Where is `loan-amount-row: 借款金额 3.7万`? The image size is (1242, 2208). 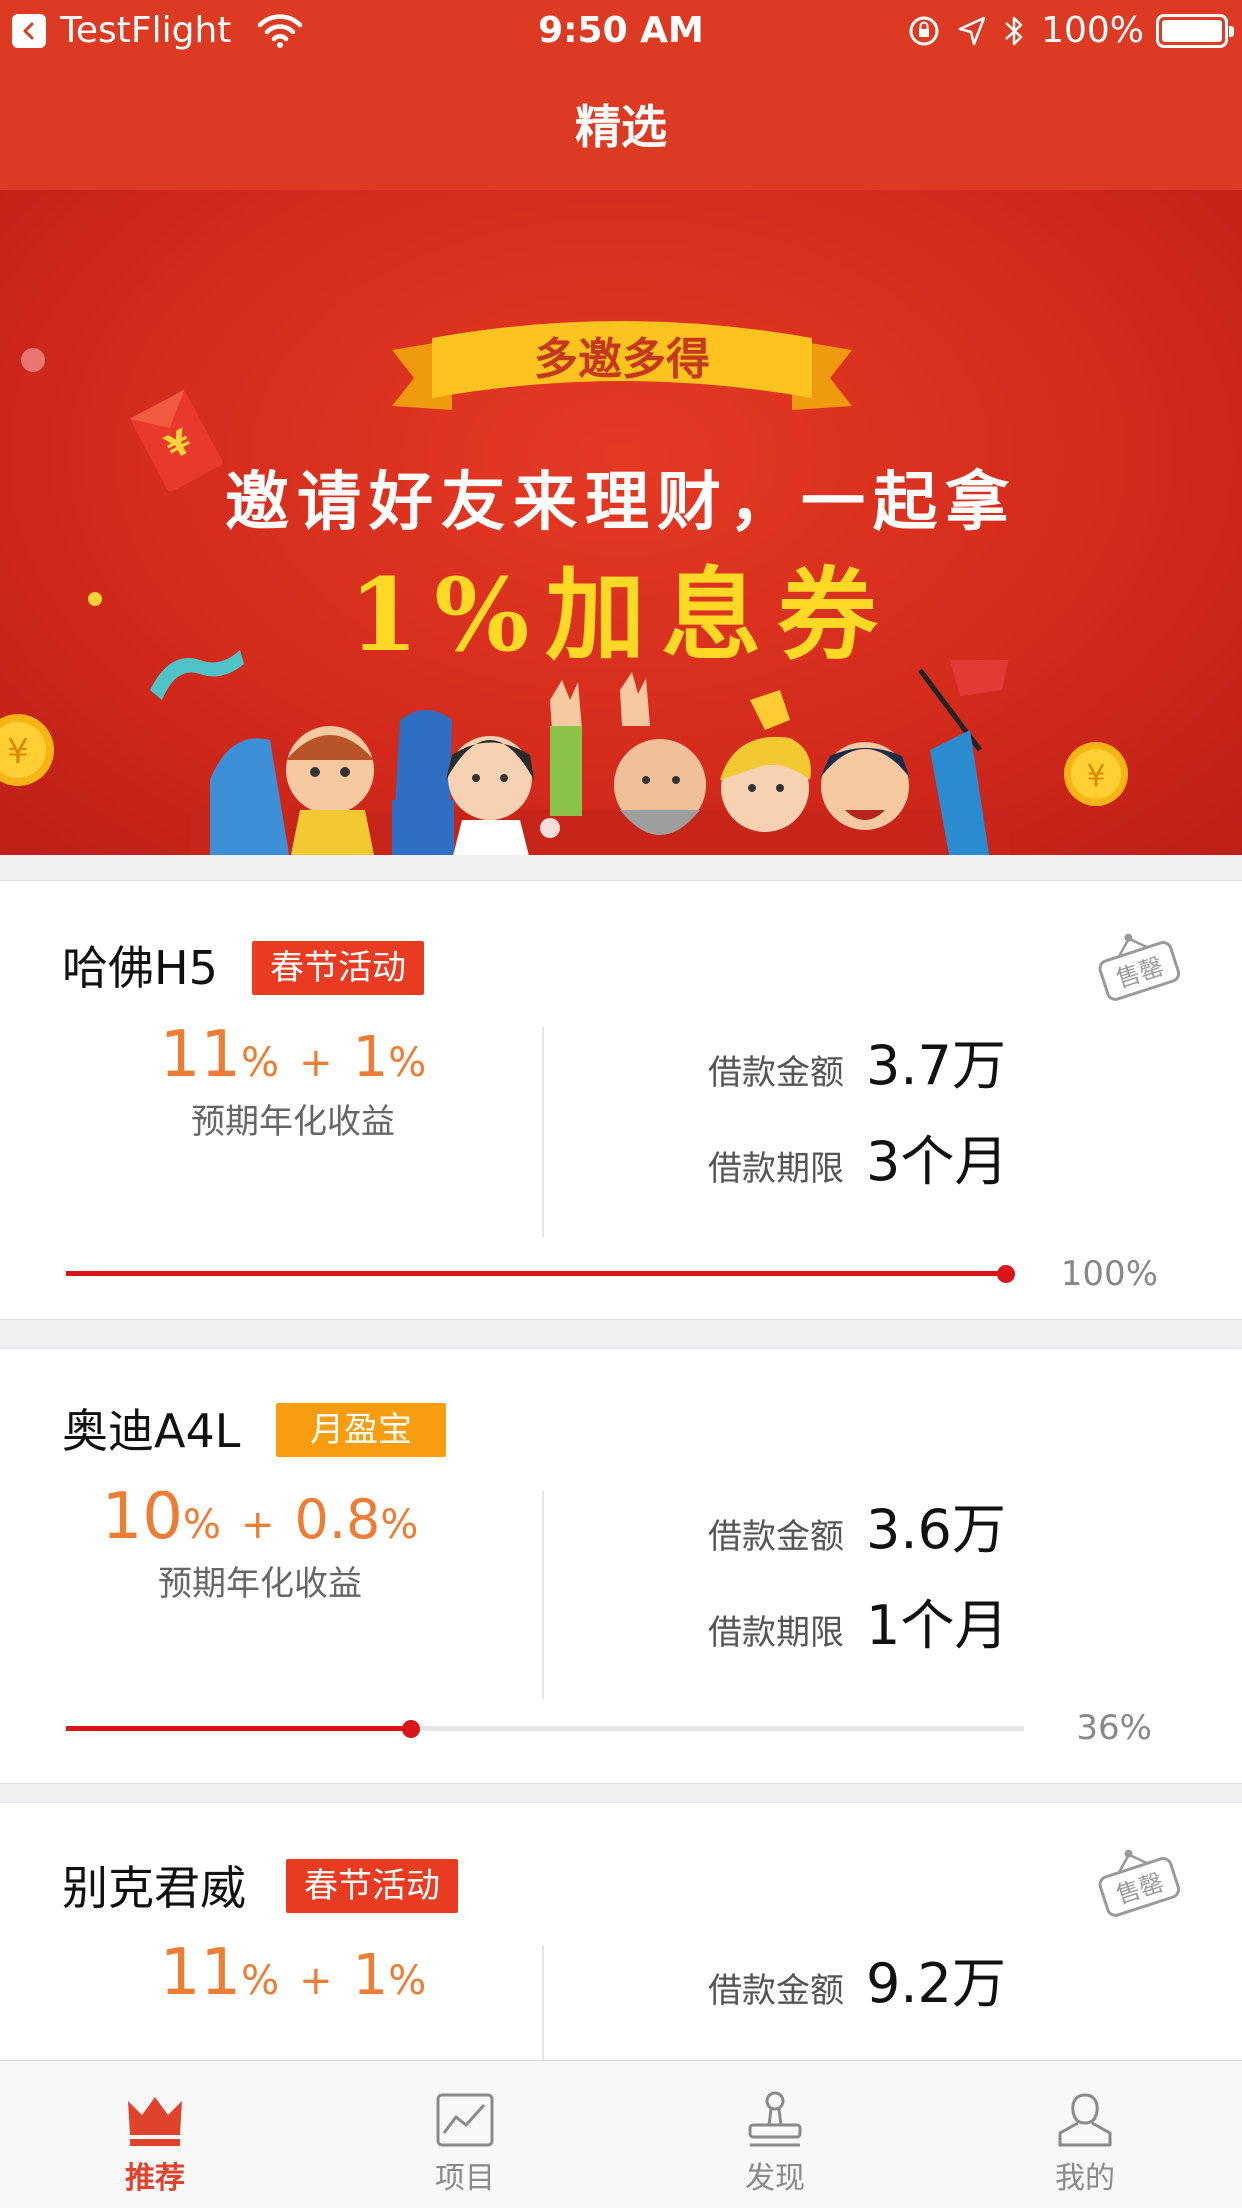 loan-amount-row: 借款金额 3.7万 is located at coordinates (857, 1065).